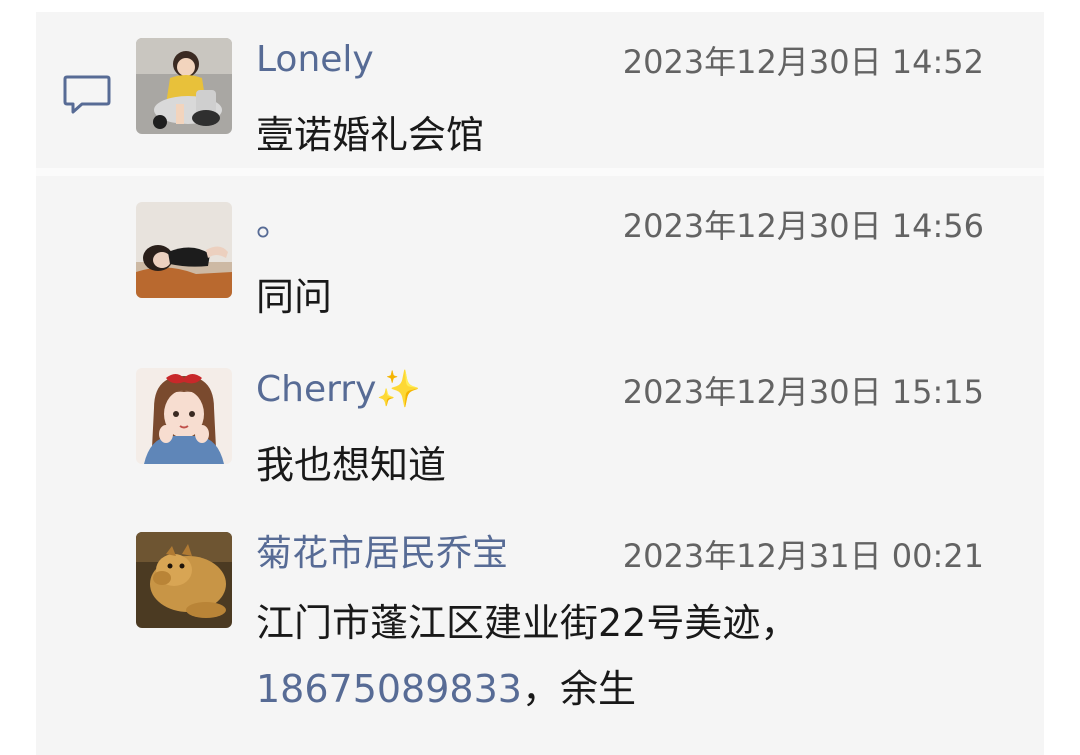 Image resolution: width=1080 pixels, height=755 pixels. What do you see at coordinates (184, 580) in the screenshot?
I see `dog-photo-avatar` at bounding box center [184, 580].